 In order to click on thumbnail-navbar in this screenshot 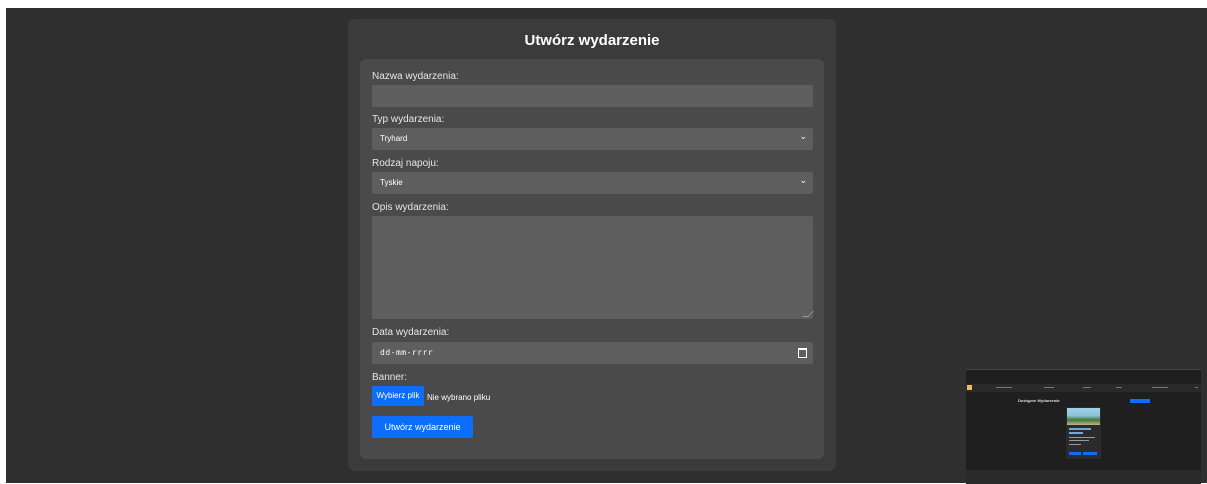, I will do `click(1083, 388)`.